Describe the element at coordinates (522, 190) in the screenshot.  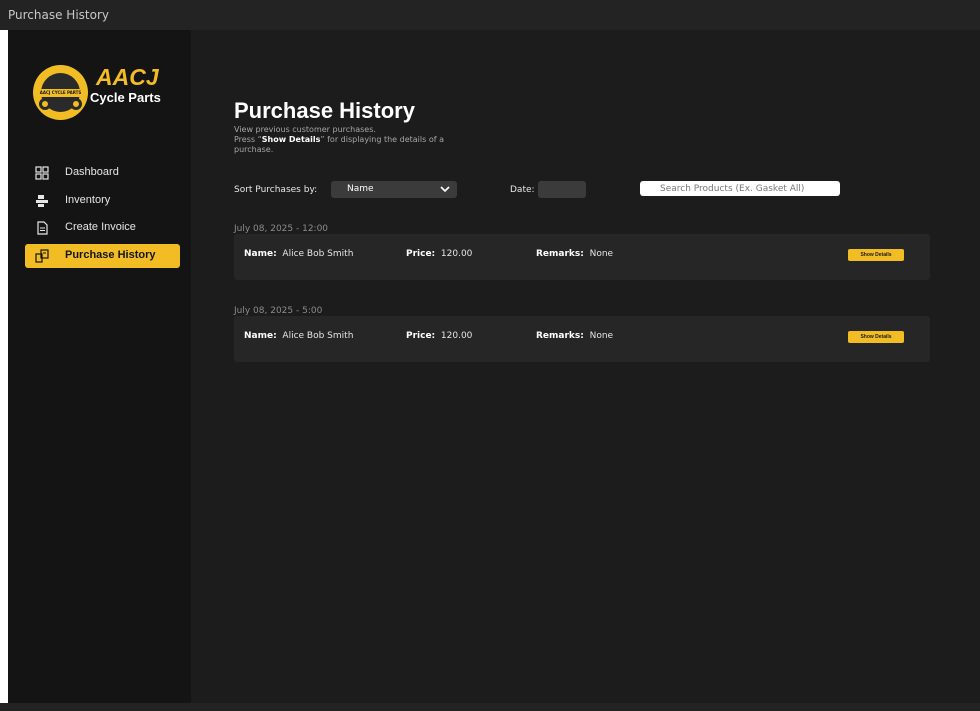
I see `date-label: Date:` at that location.